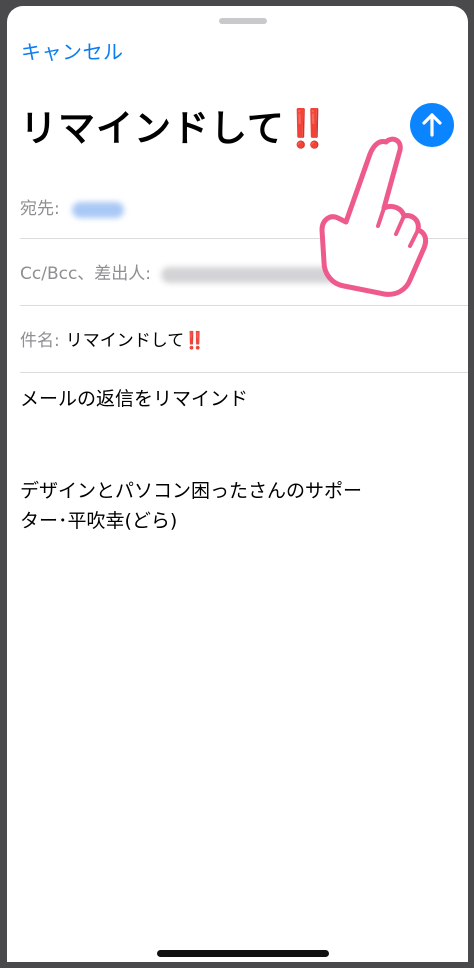 Image resolution: width=474 pixels, height=968 pixels. Describe the element at coordinates (99, 521) in the screenshot. I see `body-line: ター･平吹幸(どら)` at that location.